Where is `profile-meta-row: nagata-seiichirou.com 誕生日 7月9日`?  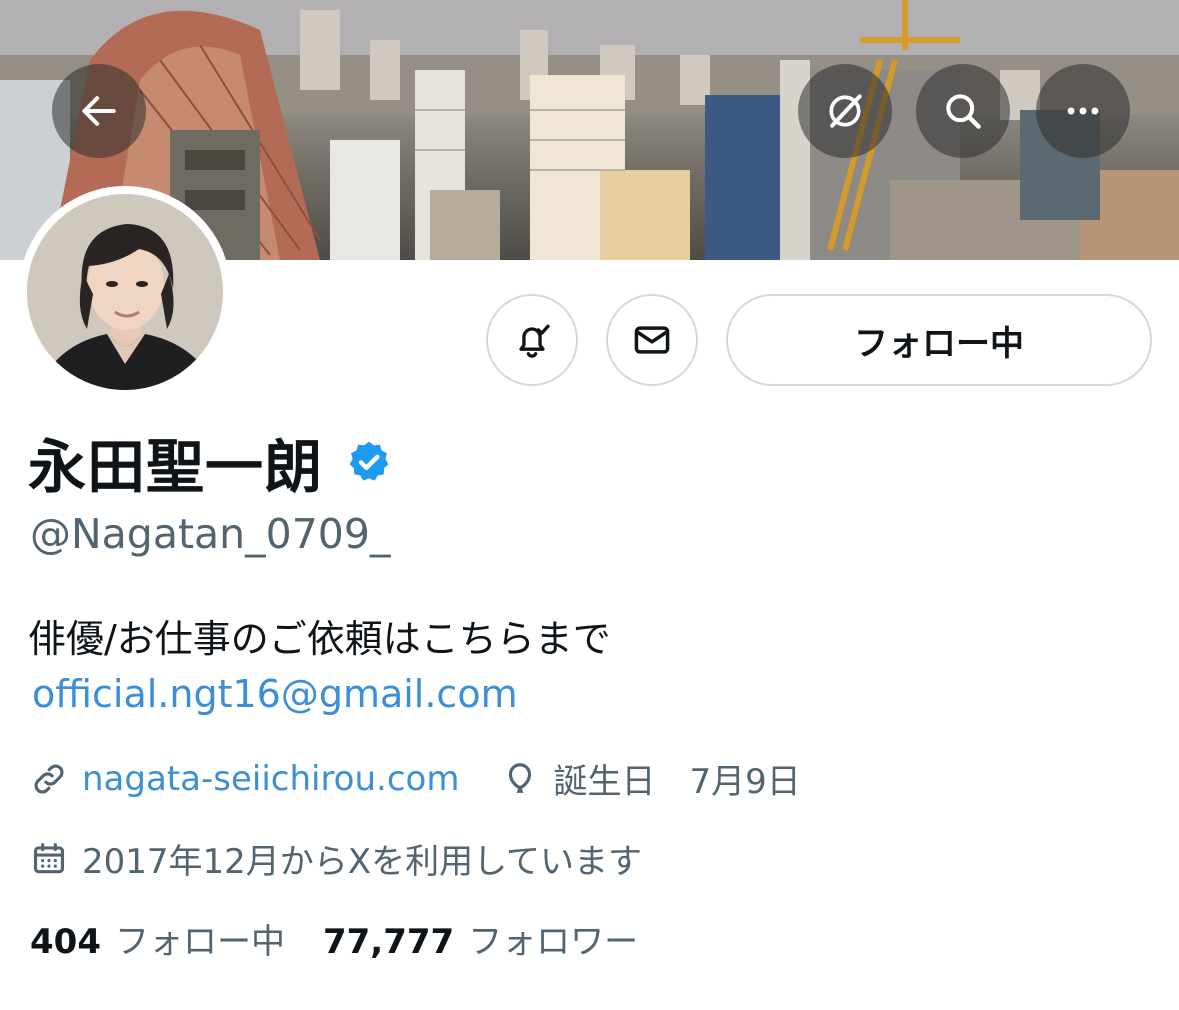
profile-meta-row: nagata-seiichirou.com 誕生日 7月9日 is located at coordinates (415, 778).